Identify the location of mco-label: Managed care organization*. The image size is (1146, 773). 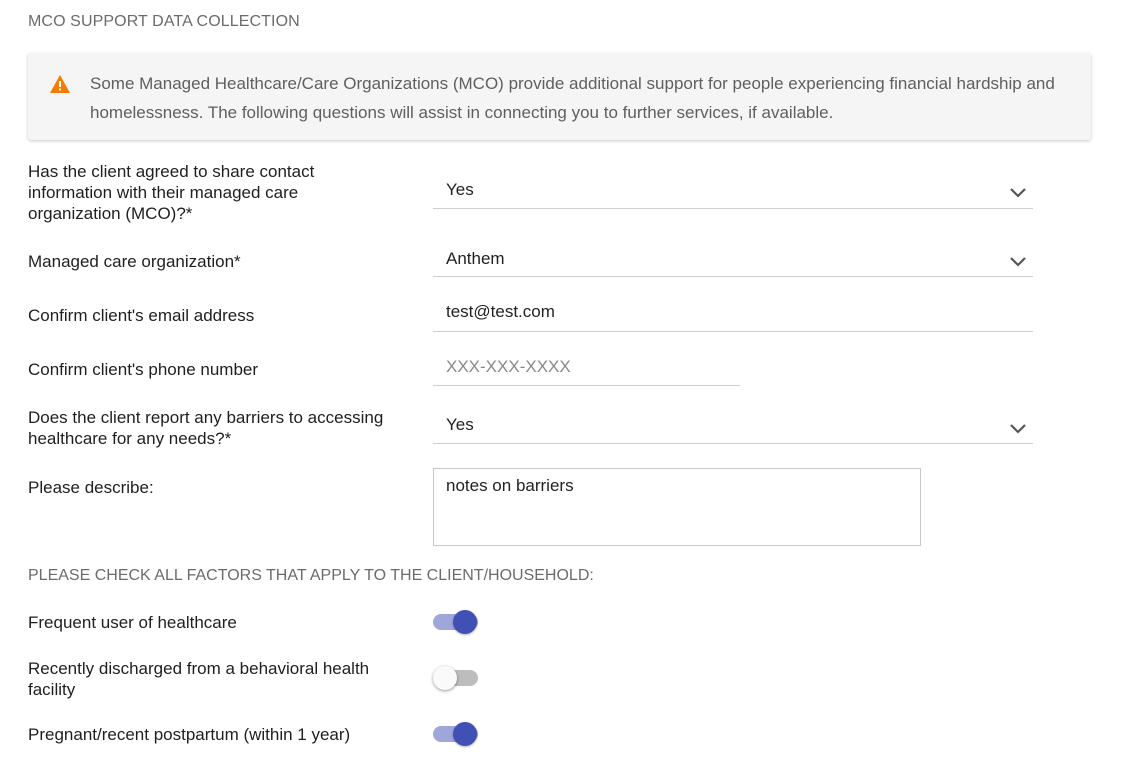
(134, 261).